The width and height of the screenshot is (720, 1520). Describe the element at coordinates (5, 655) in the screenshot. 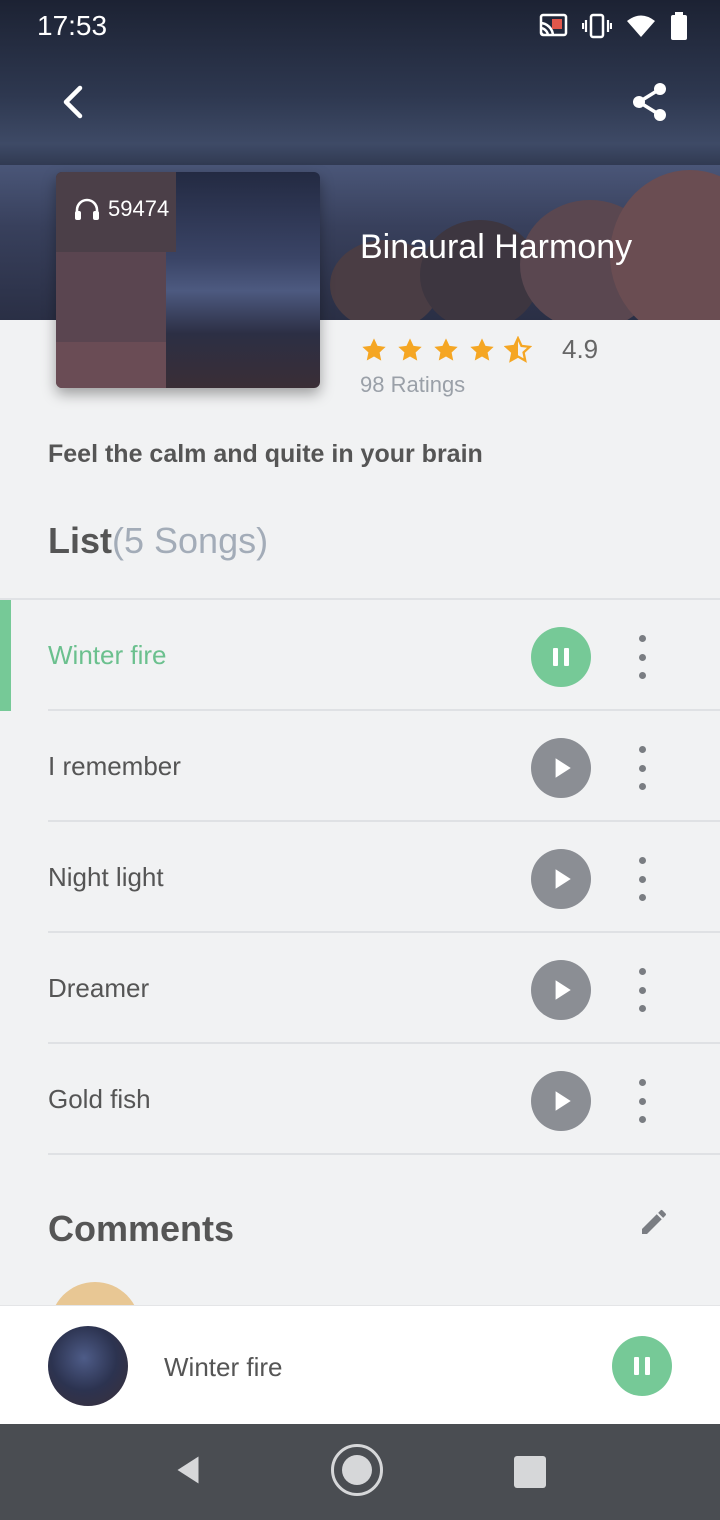

I see `active-indicator` at that location.